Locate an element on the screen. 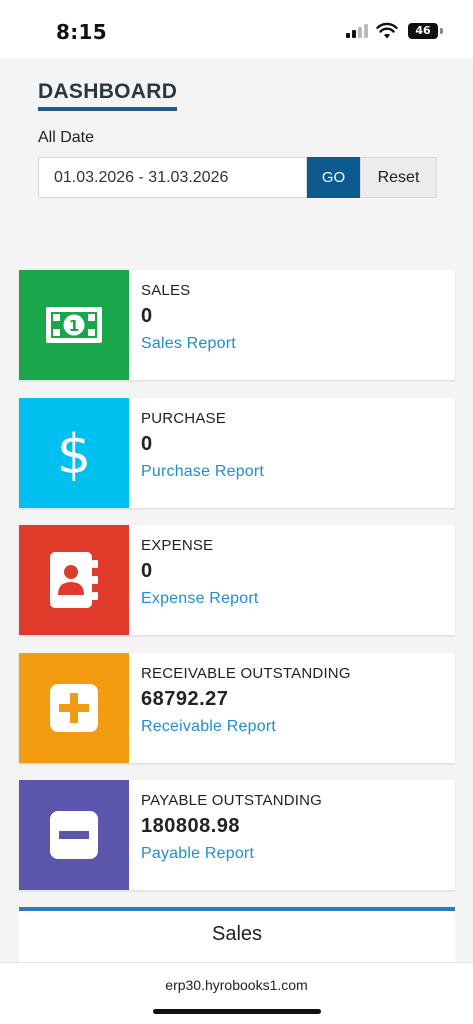  expense-icon-box is located at coordinates (74, 580).